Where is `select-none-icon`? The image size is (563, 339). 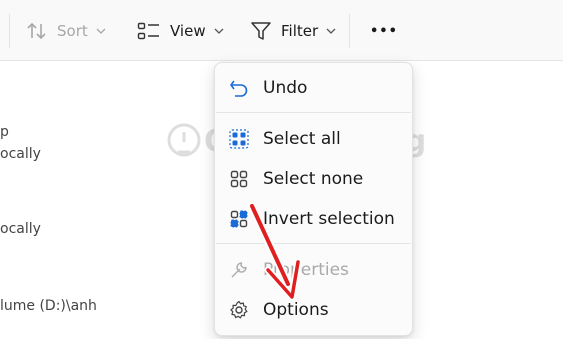
select-none-icon is located at coordinates (239, 179).